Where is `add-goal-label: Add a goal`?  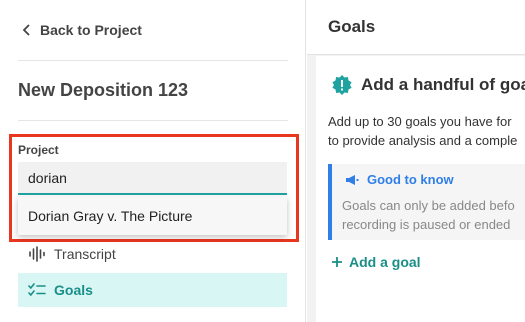
add-goal-label: Add a goal is located at coordinates (385, 262).